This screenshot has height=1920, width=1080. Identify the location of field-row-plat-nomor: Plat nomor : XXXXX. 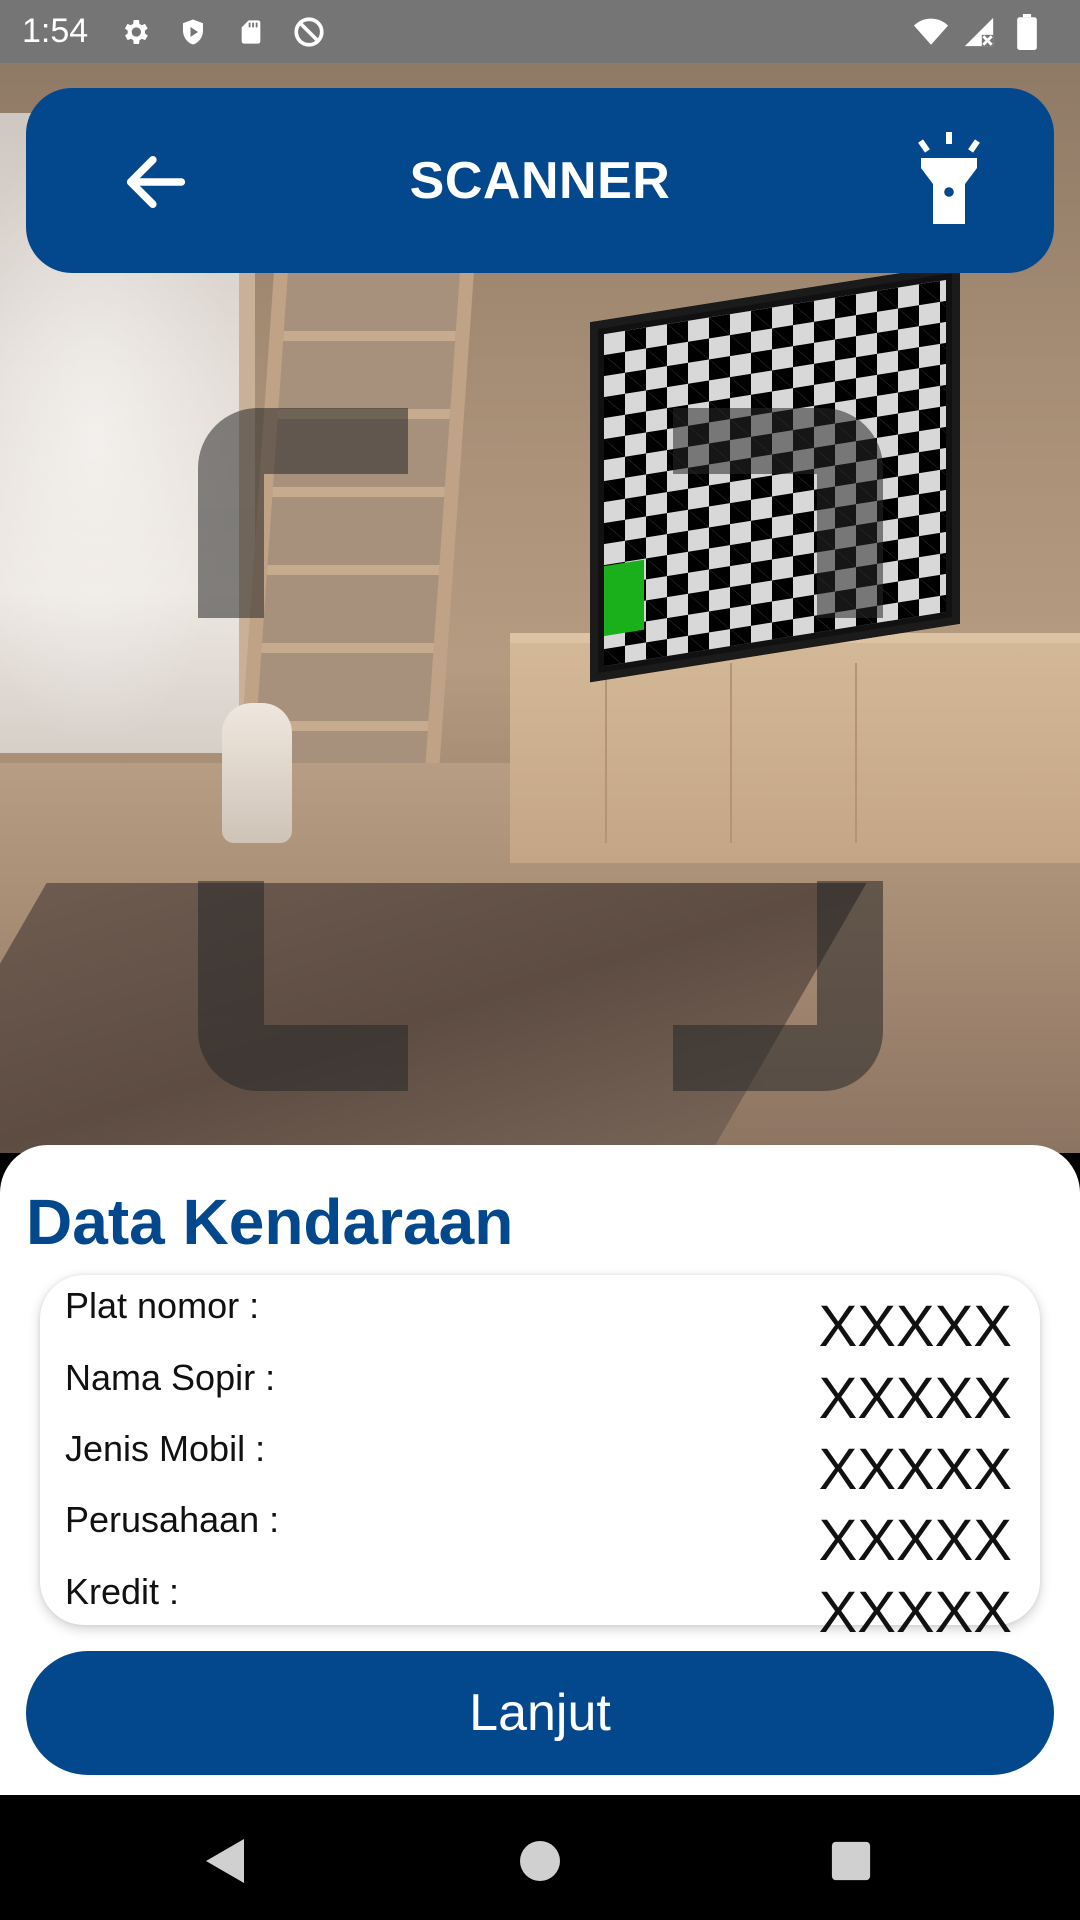
(540, 1322).